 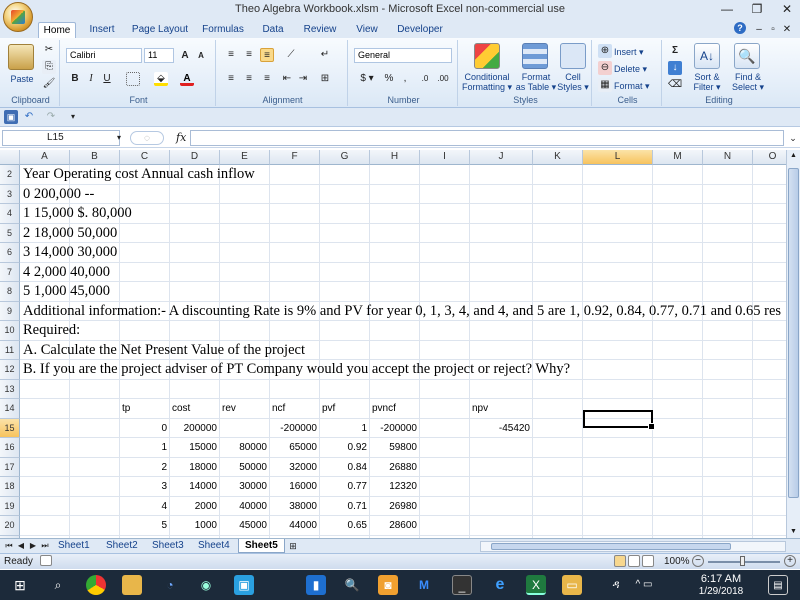 What do you see at coordinates (367, 30) in the screenshot?
I see `tab-view: View` at bounding box center [367, 30].